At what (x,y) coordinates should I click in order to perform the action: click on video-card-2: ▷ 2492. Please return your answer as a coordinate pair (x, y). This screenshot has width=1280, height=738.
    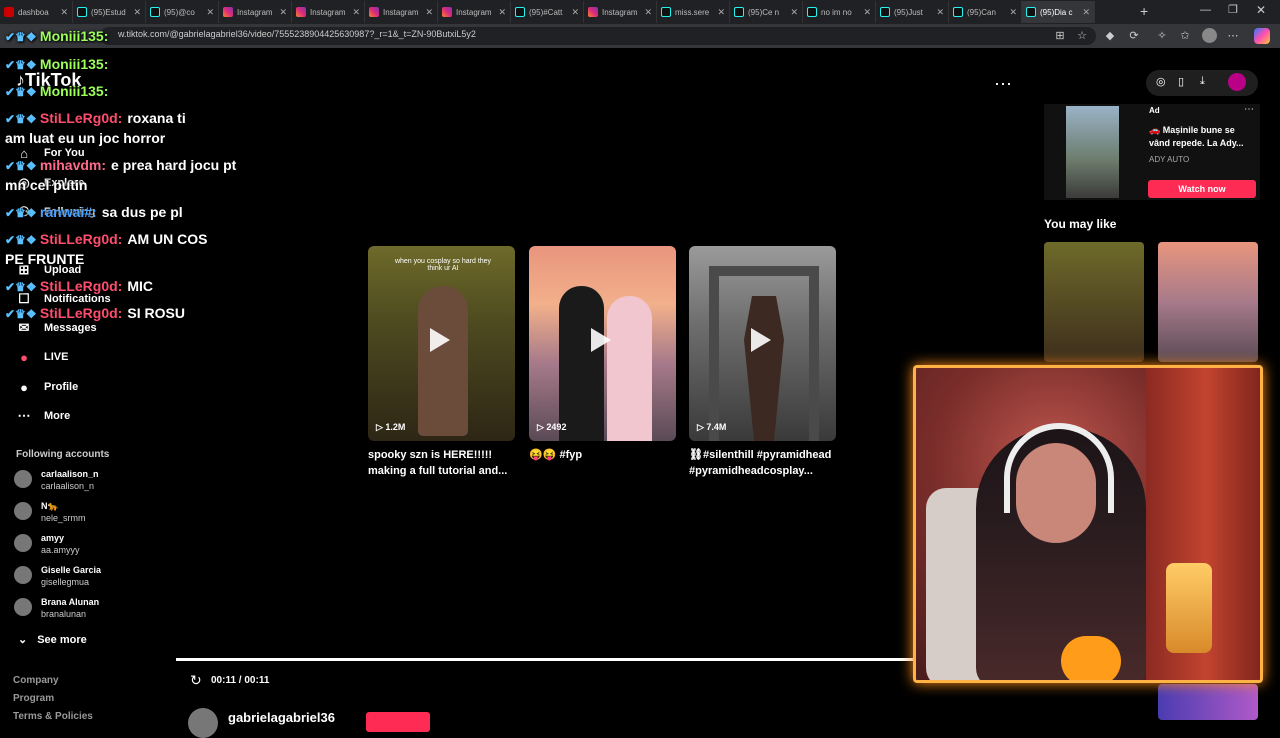
    Looking at the image, I should click on (602, 343).